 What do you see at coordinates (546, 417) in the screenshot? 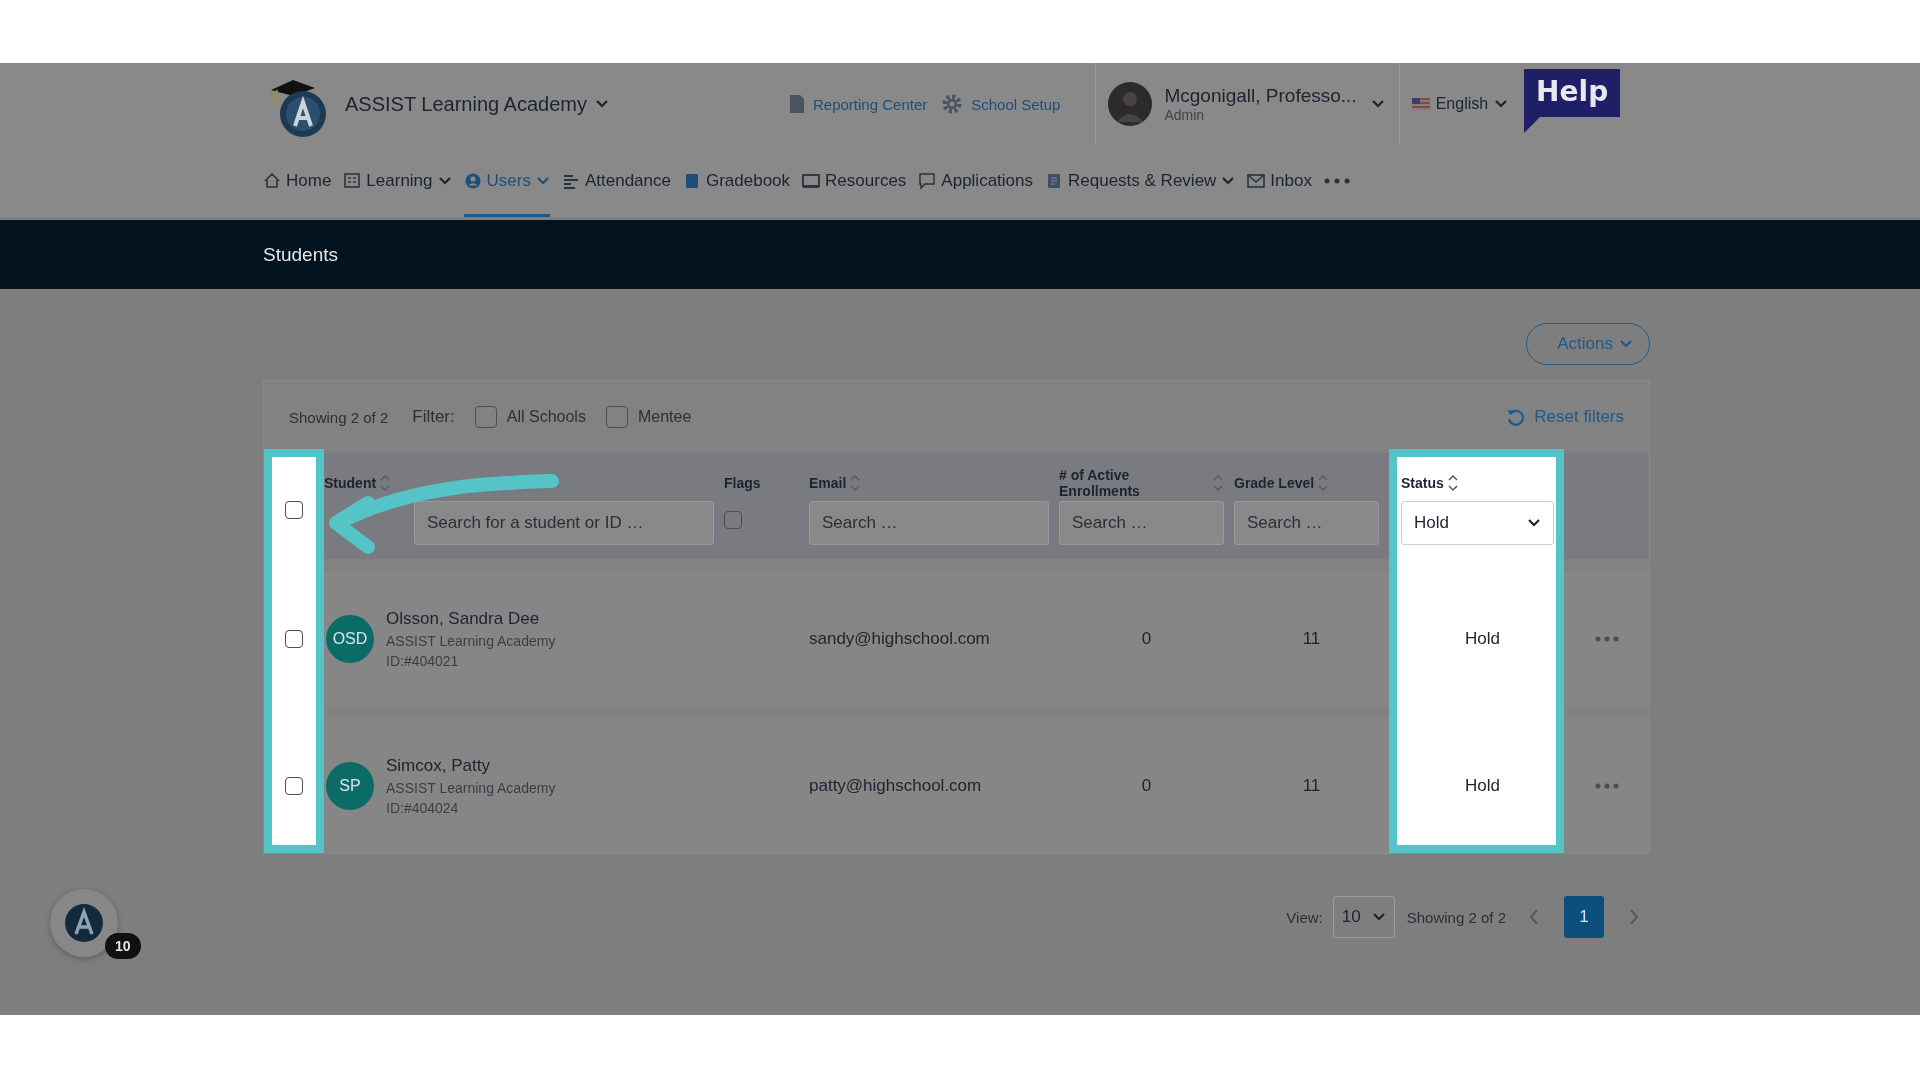
I see `filter-option: All Schools` at bounding box center [546, 417].